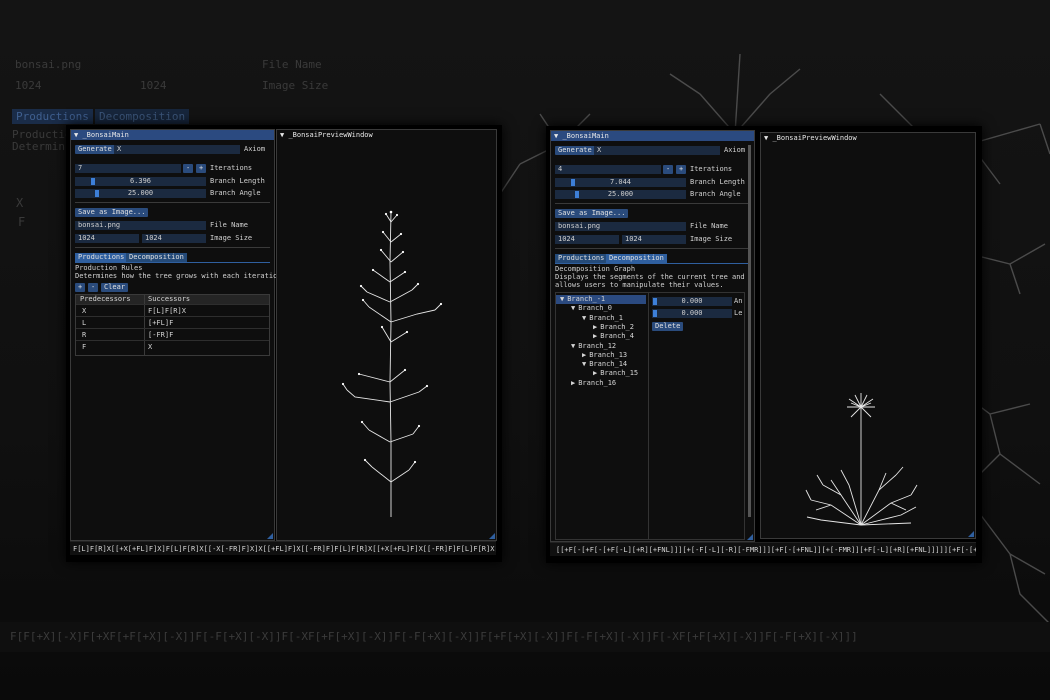 This screenshot has width=1050, height=700. Describe the element at coordinates (107, 238) in the screenshot. I see `left-image-width-input: 1024` at that location.